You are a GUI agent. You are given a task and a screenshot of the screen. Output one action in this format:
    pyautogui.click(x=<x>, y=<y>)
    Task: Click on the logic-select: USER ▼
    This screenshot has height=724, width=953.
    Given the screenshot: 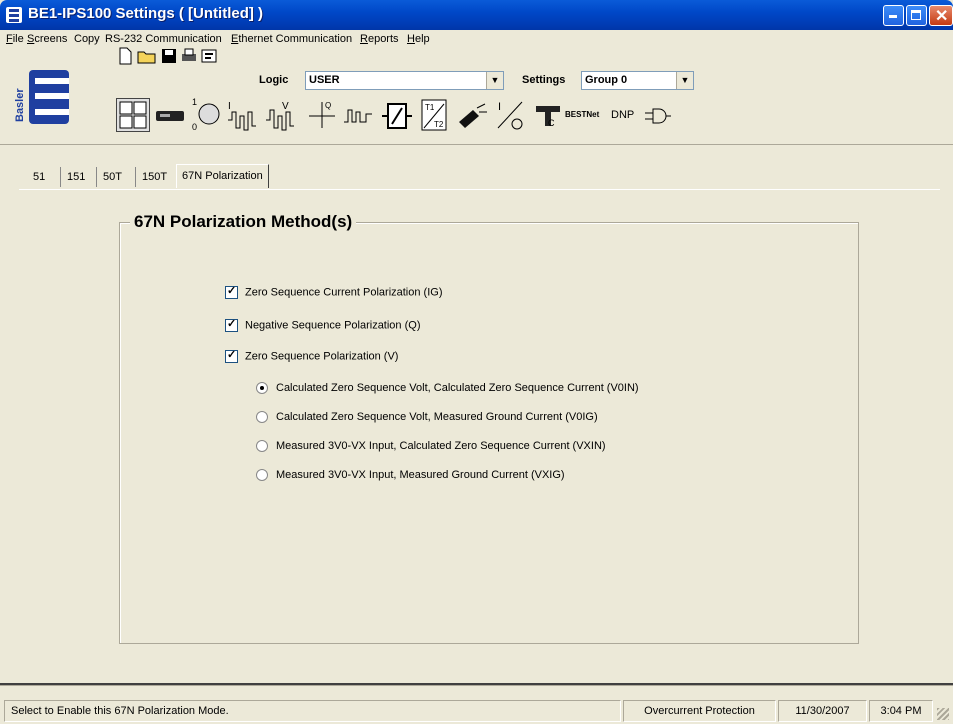 What is the action you would take?
    pyautogui.click(x=404, y=80)
    